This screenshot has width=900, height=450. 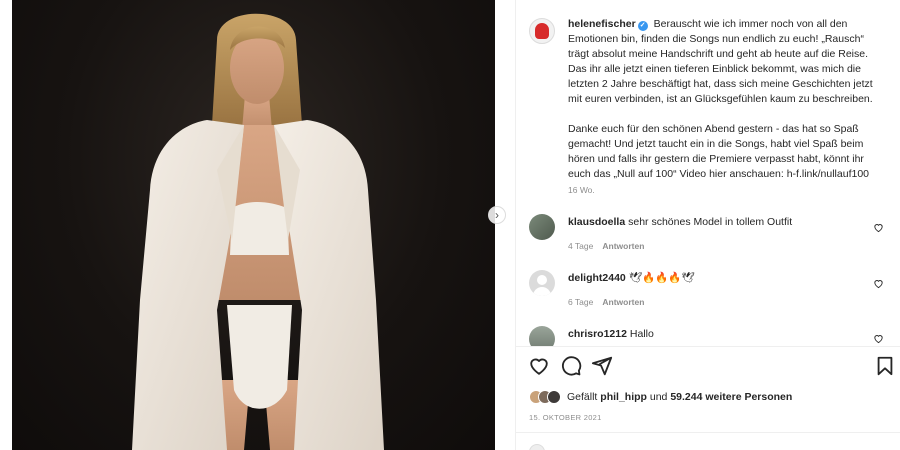 I want to click on likes-prefix: Gefällt, so click(x=582, y=397).